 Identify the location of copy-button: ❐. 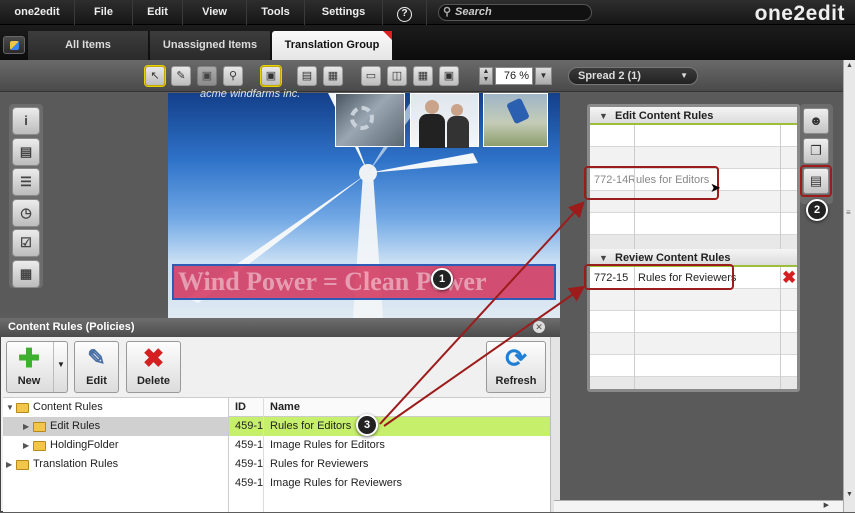
(816, 151).